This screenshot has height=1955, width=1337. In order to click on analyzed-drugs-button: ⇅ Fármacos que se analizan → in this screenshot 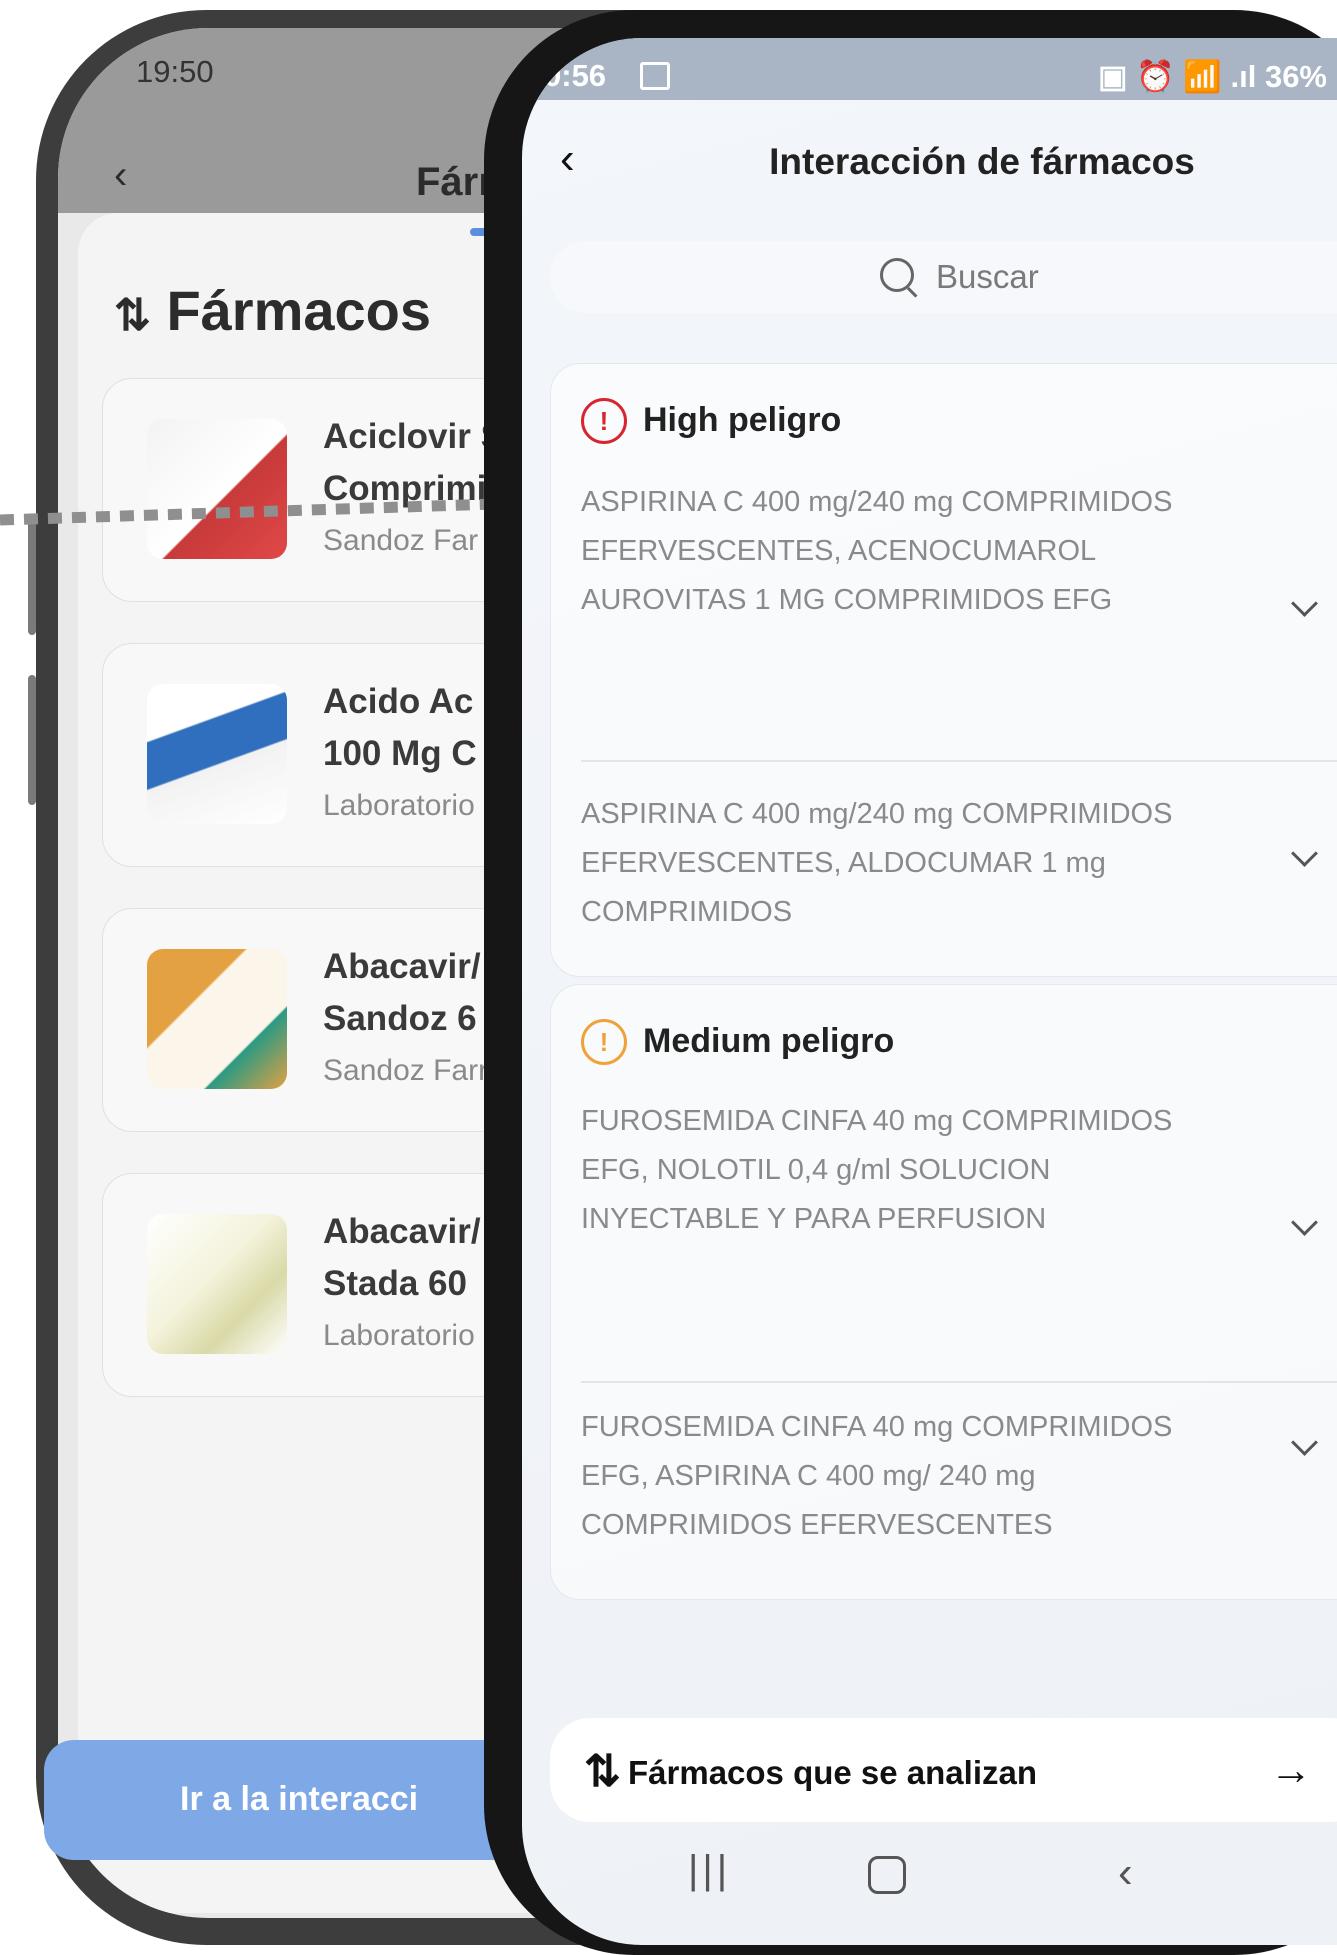, I will do `click(943, 1770)`.